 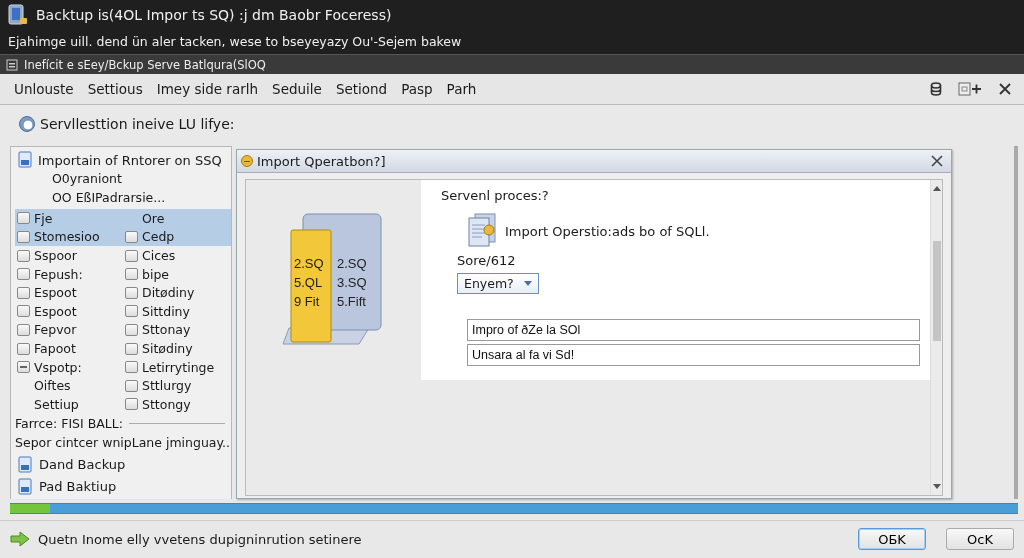 What do you see at coordinates (166, 330) in the screenshot?
I see `option-label: Sttonay` at bounding box center [166, 330].